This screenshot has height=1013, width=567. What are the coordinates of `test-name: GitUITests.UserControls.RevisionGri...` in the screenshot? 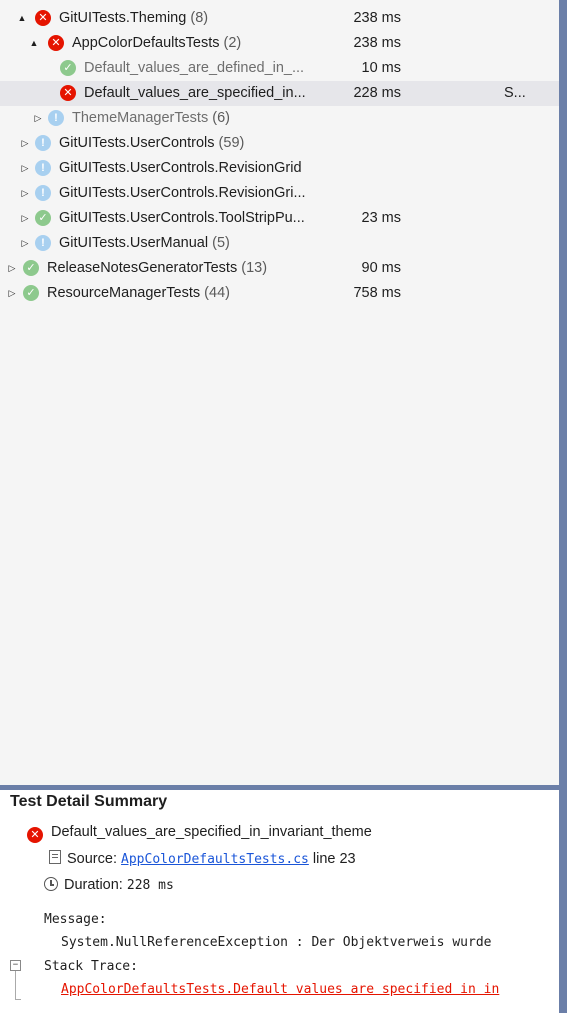 It's located at (182, 193).